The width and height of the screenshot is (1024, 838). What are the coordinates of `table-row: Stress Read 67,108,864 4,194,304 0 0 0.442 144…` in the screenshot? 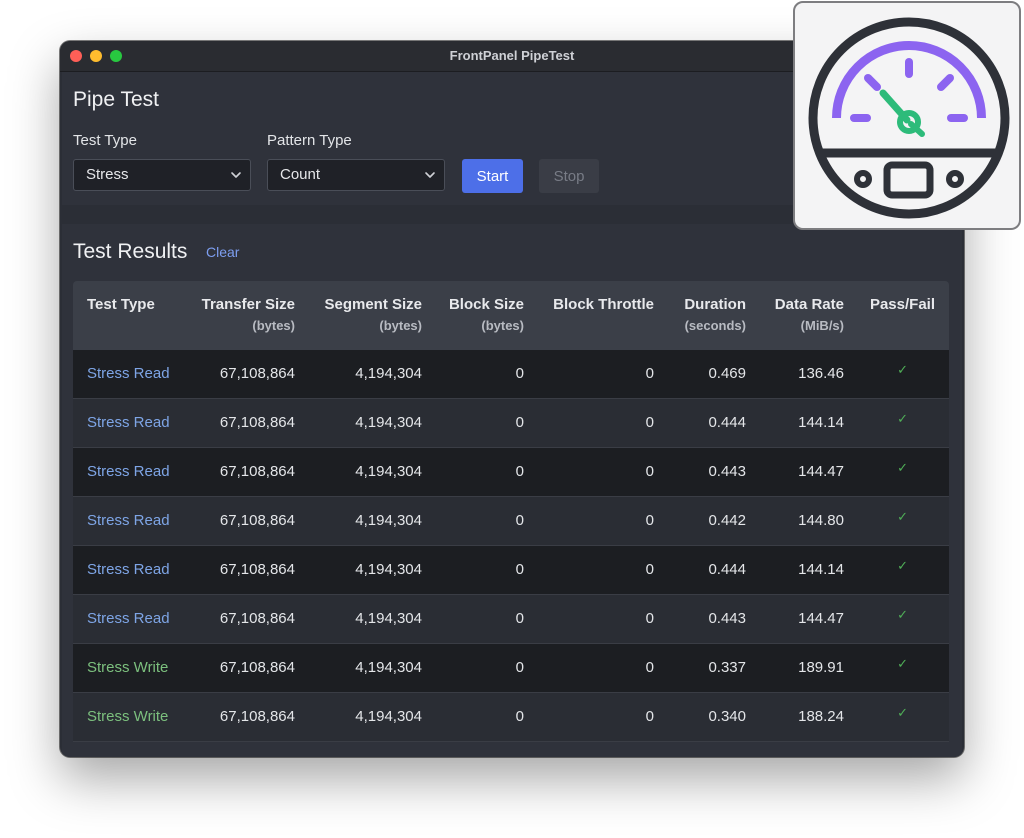 It's located at (511, 521).